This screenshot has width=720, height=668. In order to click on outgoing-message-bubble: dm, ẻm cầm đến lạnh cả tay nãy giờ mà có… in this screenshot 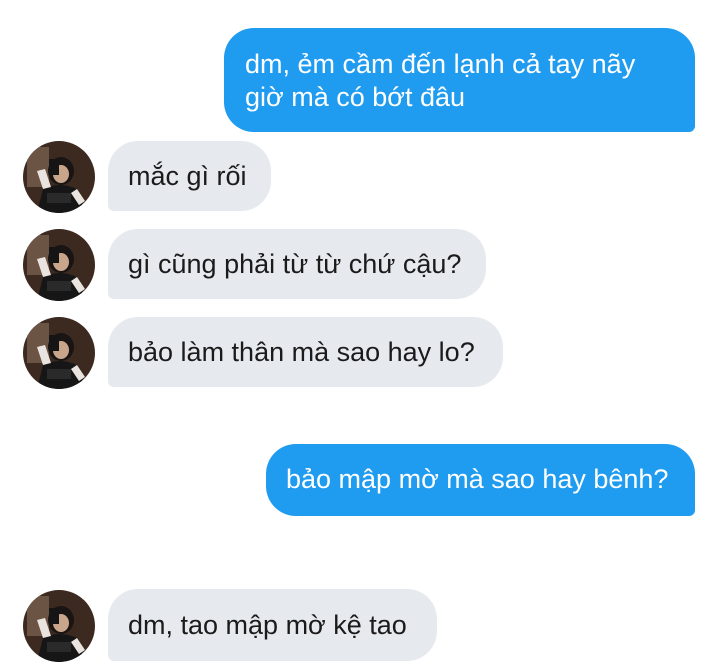, I will do `click(459, 80)`.